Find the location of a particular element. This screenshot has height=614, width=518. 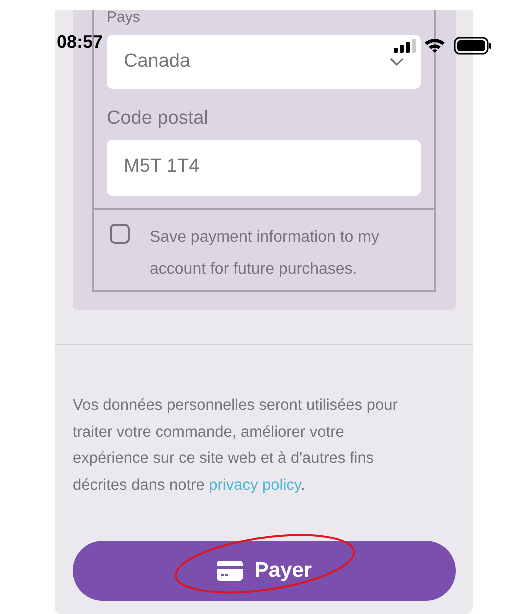

credit-card-icon is located at coordinates (229, 571).